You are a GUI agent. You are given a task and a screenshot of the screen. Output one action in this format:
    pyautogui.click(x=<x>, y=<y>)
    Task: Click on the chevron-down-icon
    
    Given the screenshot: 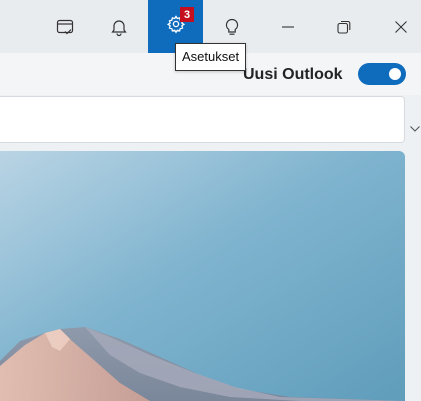 What is the action you would take?
    pyautogui.click(x=415, y=130)
    